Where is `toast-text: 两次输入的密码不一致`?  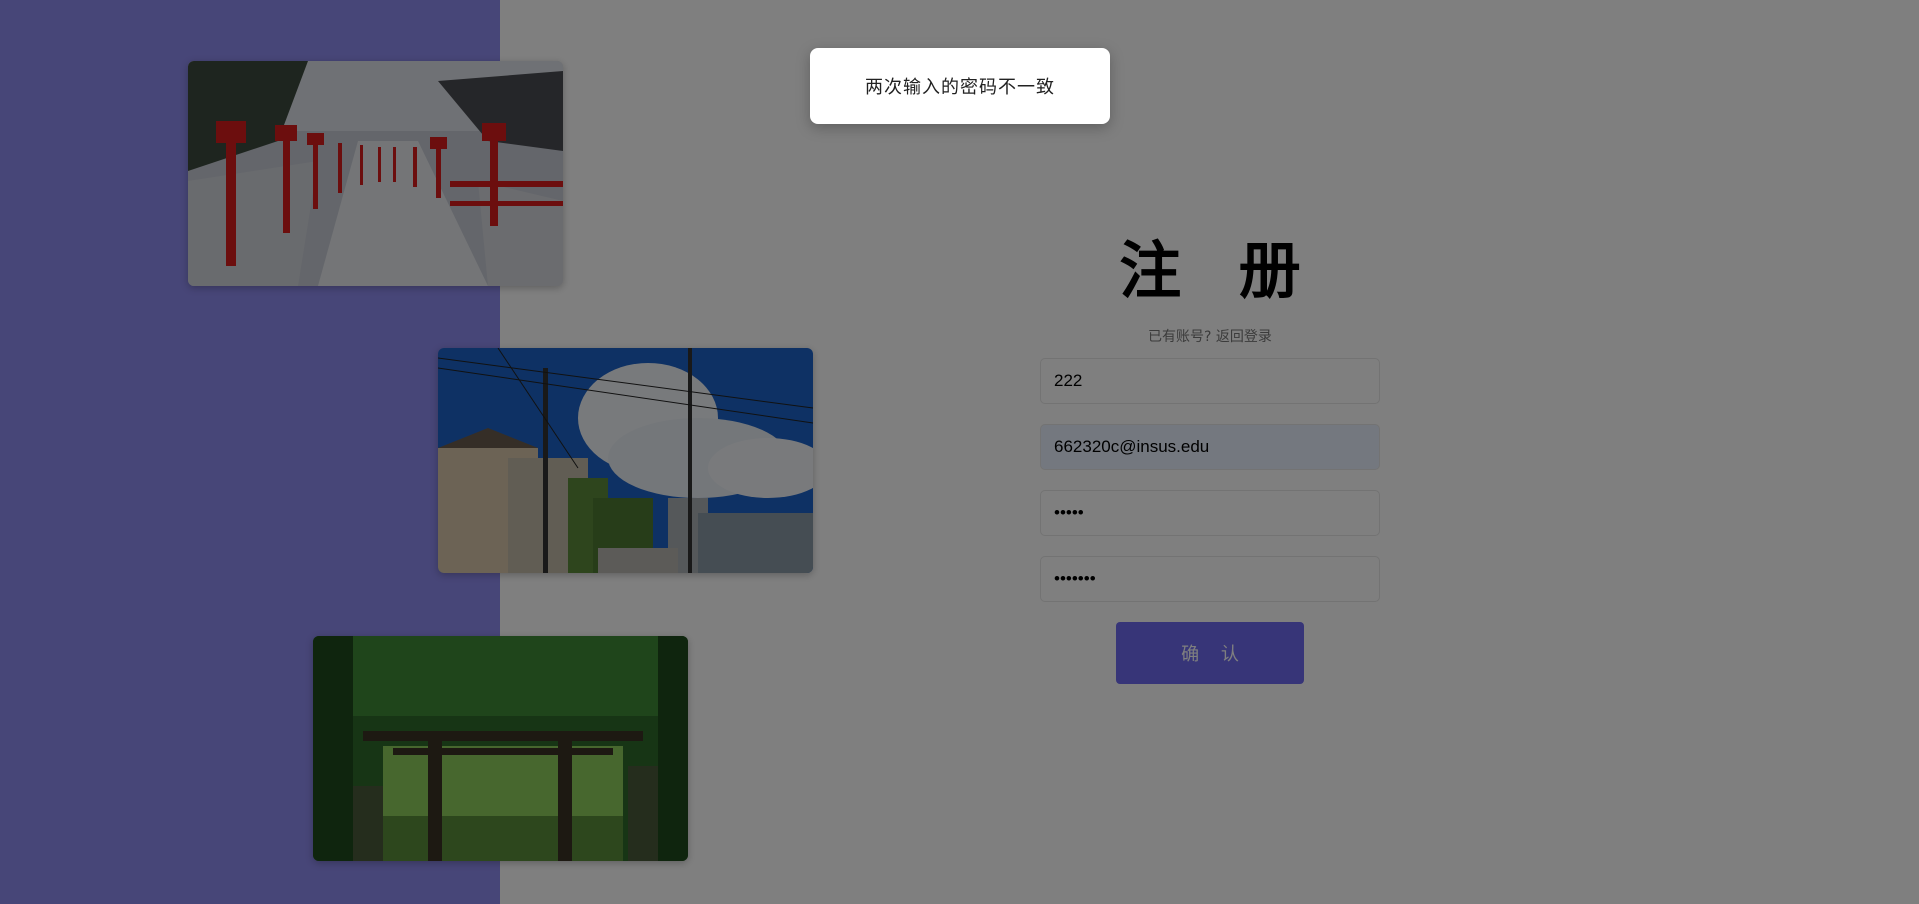
toast-text: 两次输入的密码不一致 is located at coordinates (960, 87).